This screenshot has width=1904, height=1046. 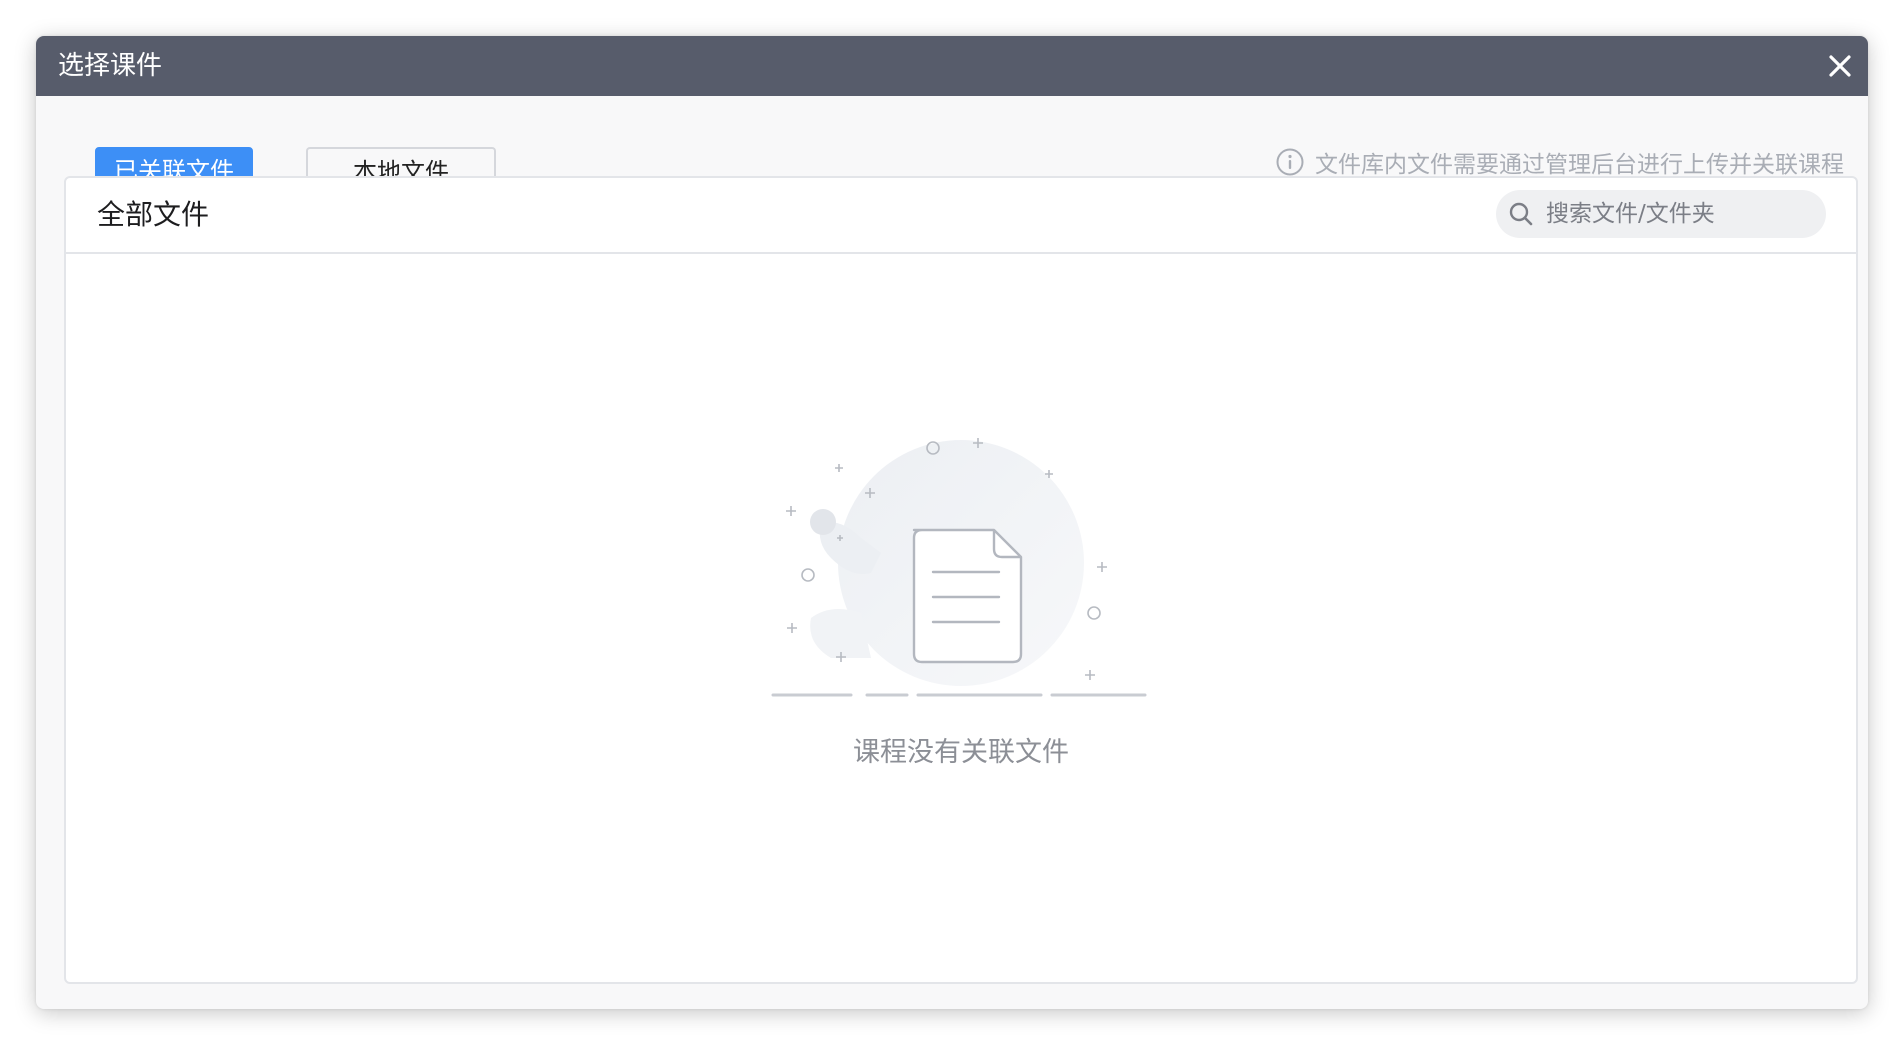 What do you see at coordinates (1521, 214) in the screenshot?
I see `search-icon` at bounding box center [1521, 214].